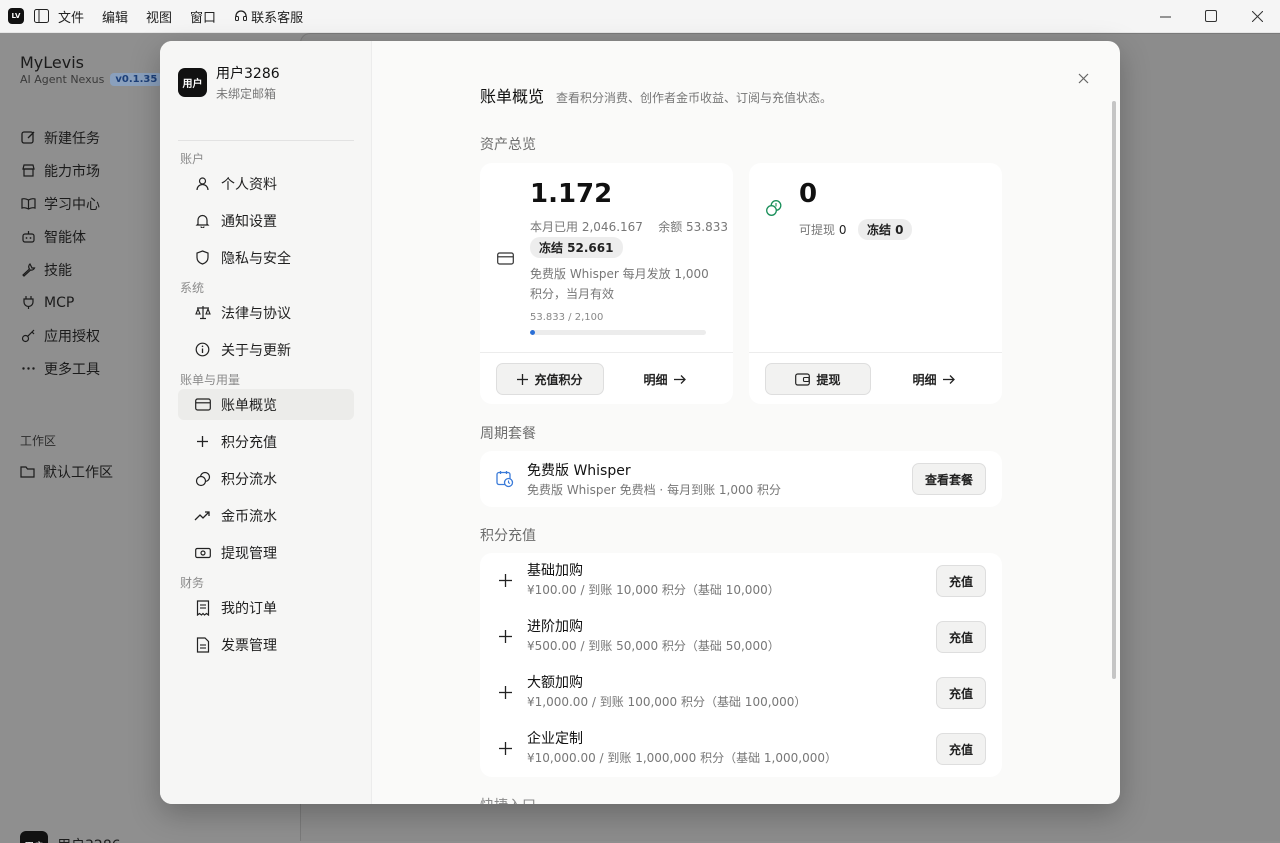 The width and height of the screenshot is (1280, 843). Describe the element at coordinates (72, 171) in the screenshot. I see `app-nav-label: 能力市场` at that location.